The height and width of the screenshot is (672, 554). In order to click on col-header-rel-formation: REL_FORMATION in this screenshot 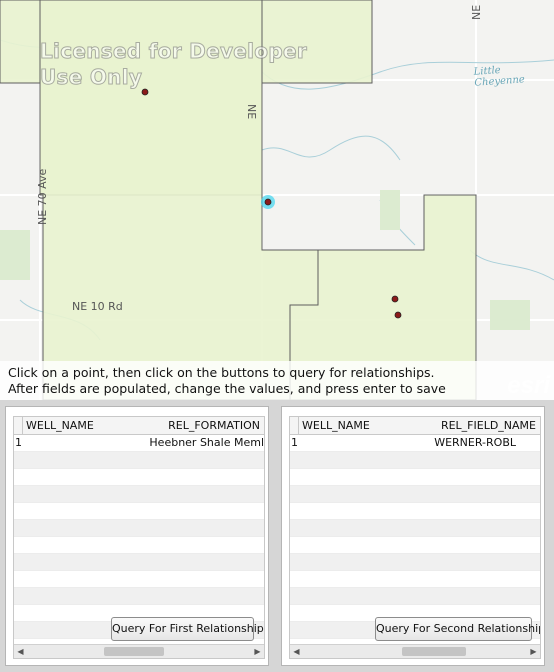, I will do `click(214, 425)`.